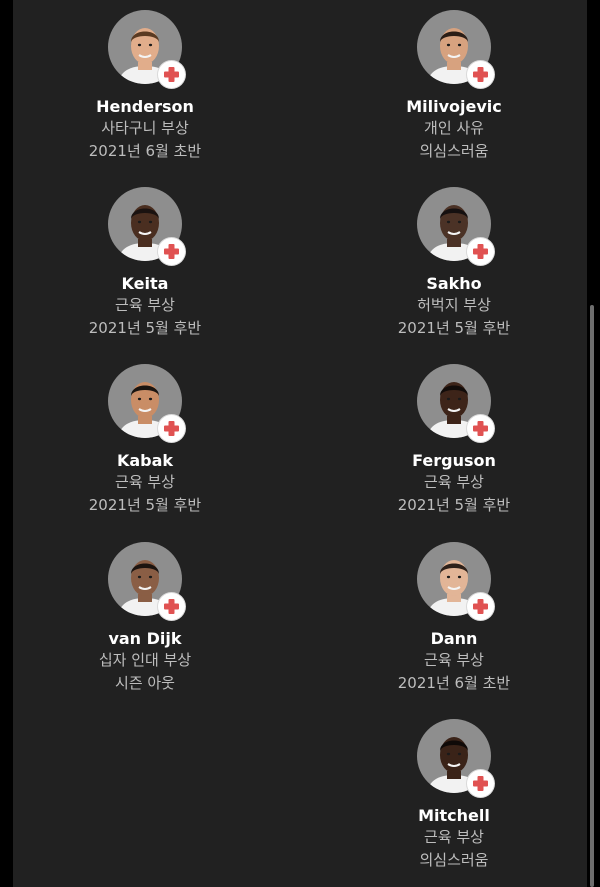  I want to click on player-card-van-dijk: van Dijk 십자 인대 부상 시즌 아웃, so click(145, 618).